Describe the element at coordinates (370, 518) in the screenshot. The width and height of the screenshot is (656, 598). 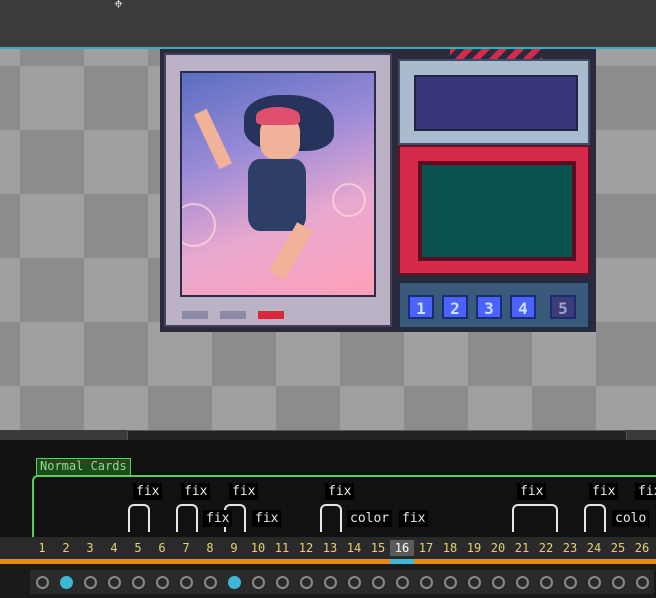
I see `frame-tag: color` at that location.